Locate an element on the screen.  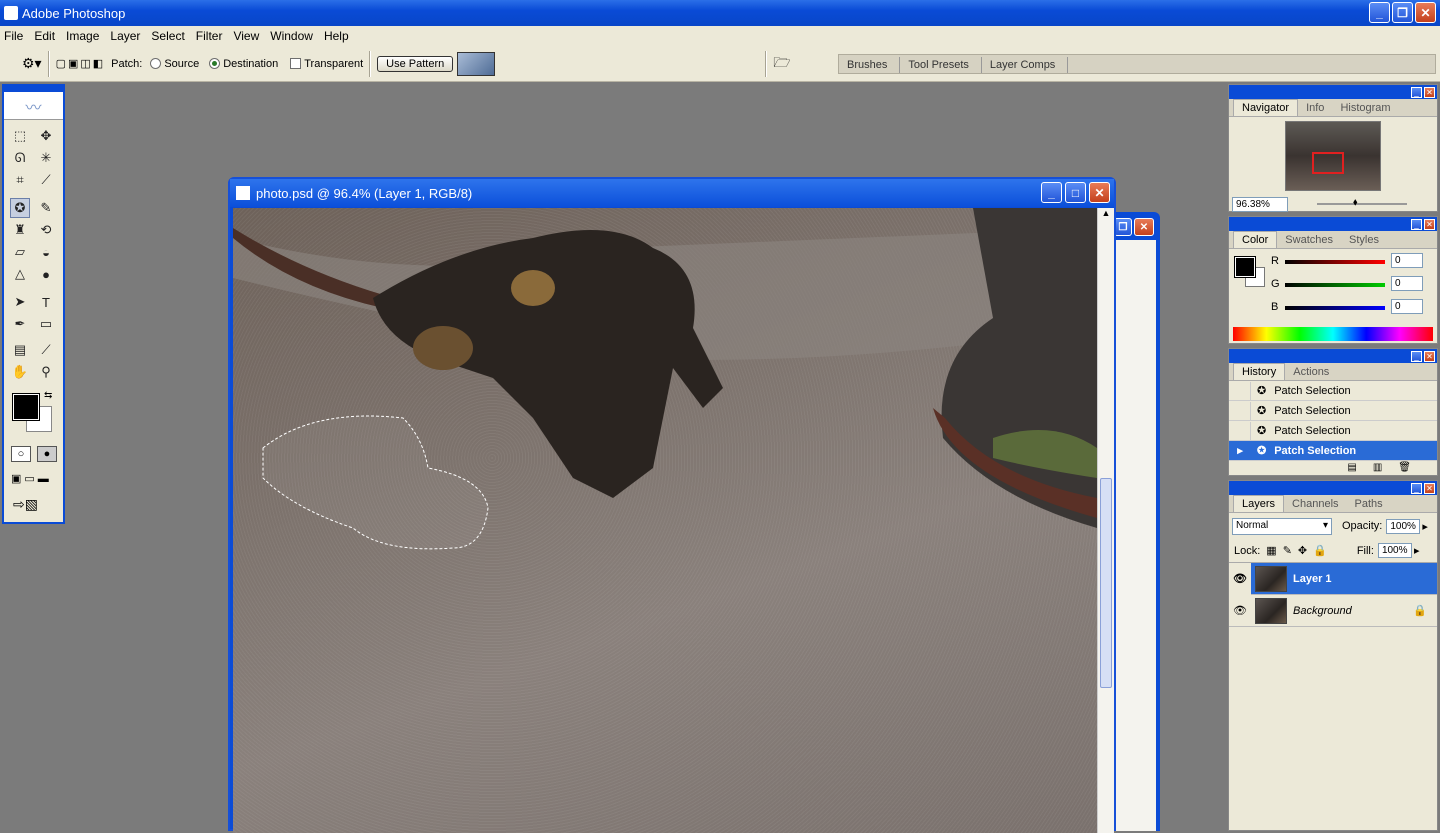
stamp-tool-icon: ♜ is located at coordinates (20, 230).